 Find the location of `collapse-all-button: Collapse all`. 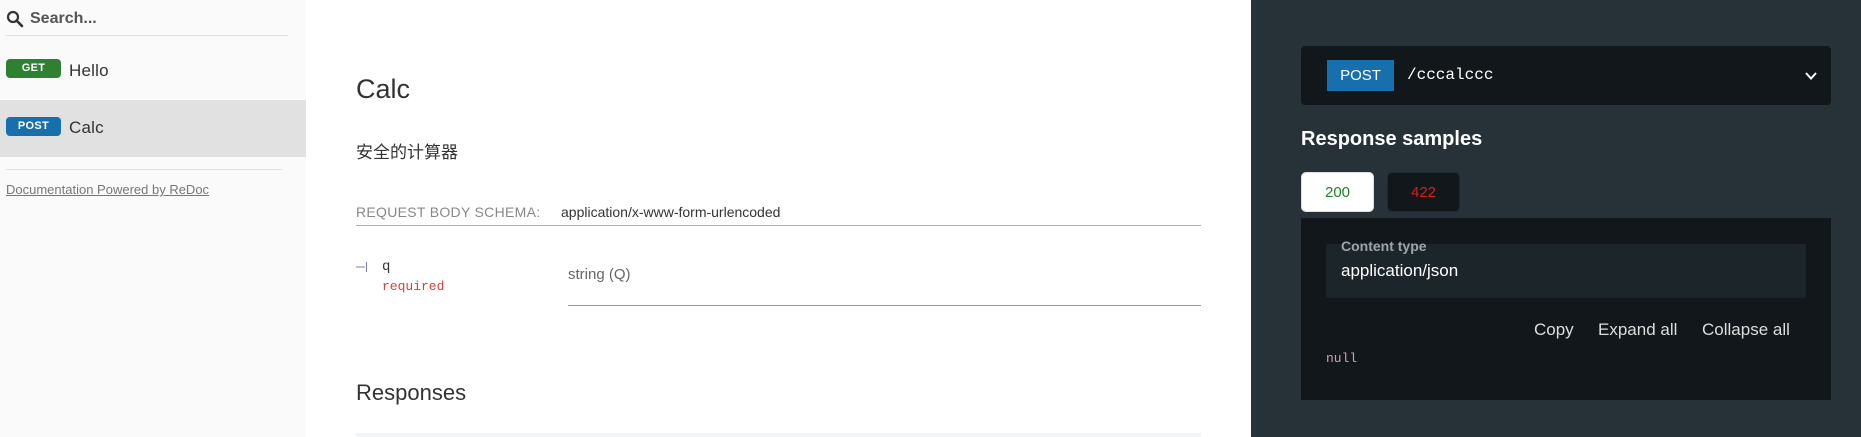

collapse-all-button: Collapse all is located at coordinates (1746, 330).